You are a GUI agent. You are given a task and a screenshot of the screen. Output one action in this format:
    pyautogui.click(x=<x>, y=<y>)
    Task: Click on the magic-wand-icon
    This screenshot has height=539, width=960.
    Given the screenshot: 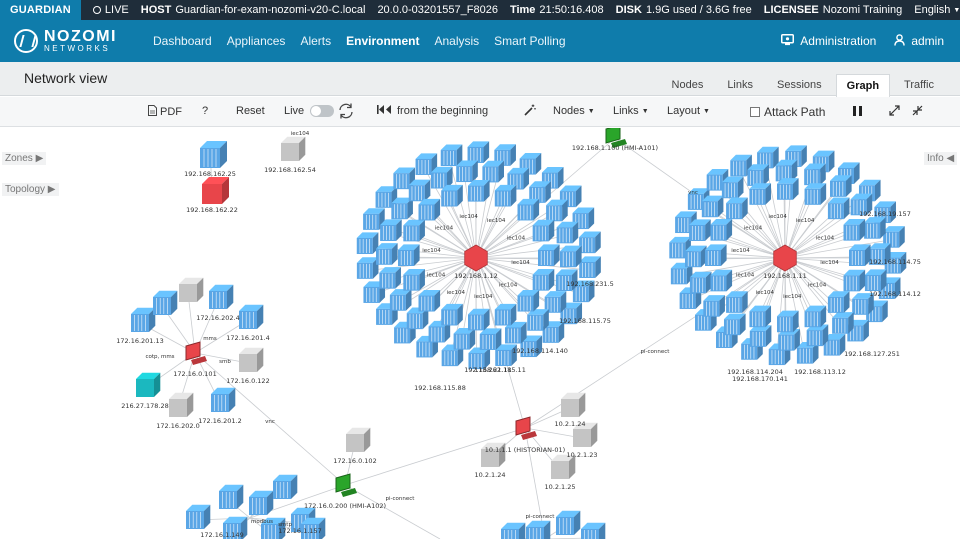 What is the action you would take?
    pyautogui.click(x=530, y=110)
    